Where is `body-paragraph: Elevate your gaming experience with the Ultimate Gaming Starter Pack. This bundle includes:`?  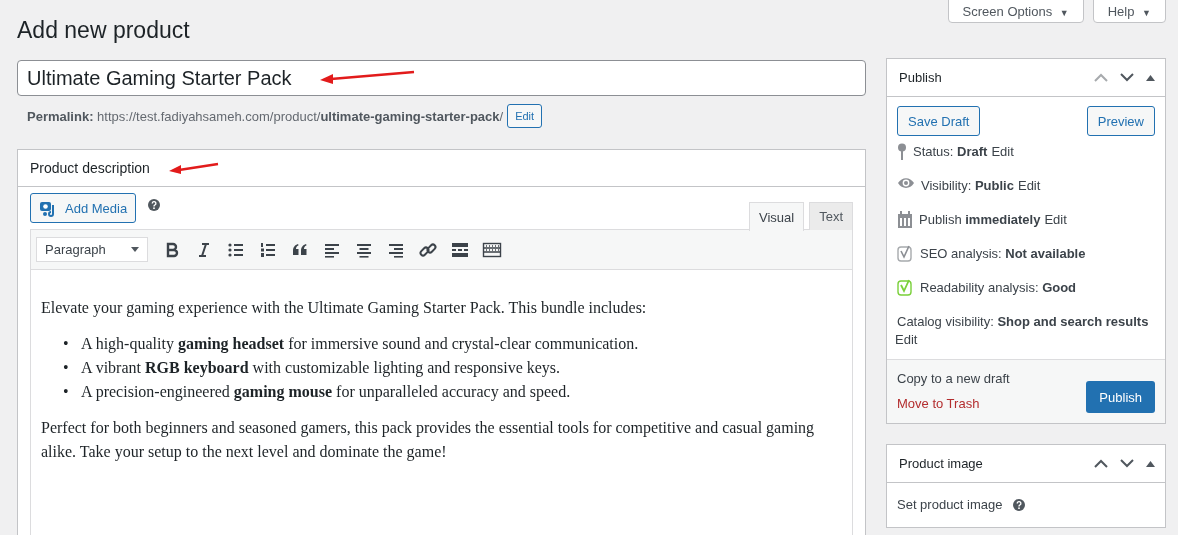 body-paragraph: Elevate your gaming experience with the Ultimate Gaming Starter Pack. This bundle includes: is located at coordinates (344, 308).